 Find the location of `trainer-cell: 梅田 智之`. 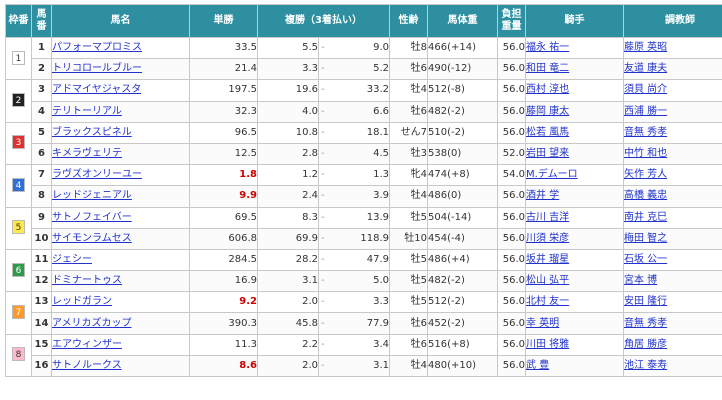

trainer-cell: 梅田 智之 is located at coordinates (672, 238).